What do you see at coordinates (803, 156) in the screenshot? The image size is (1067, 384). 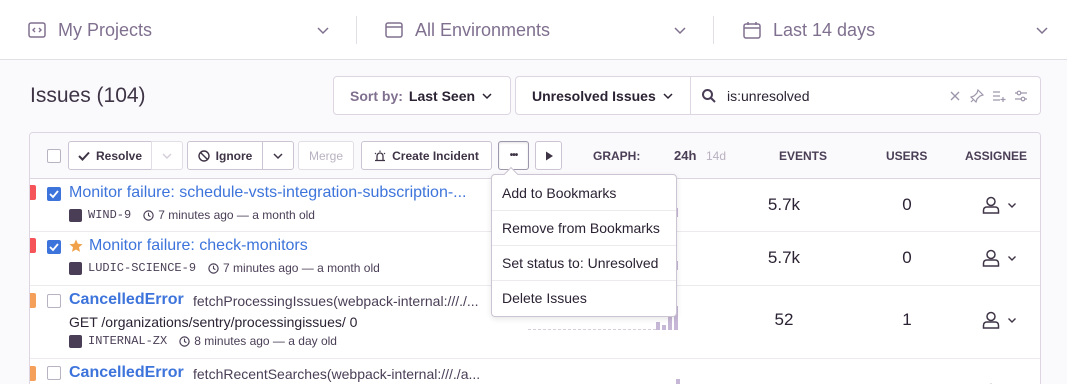 I see `events-header: EVENTS` at bounding box center [803, 156].